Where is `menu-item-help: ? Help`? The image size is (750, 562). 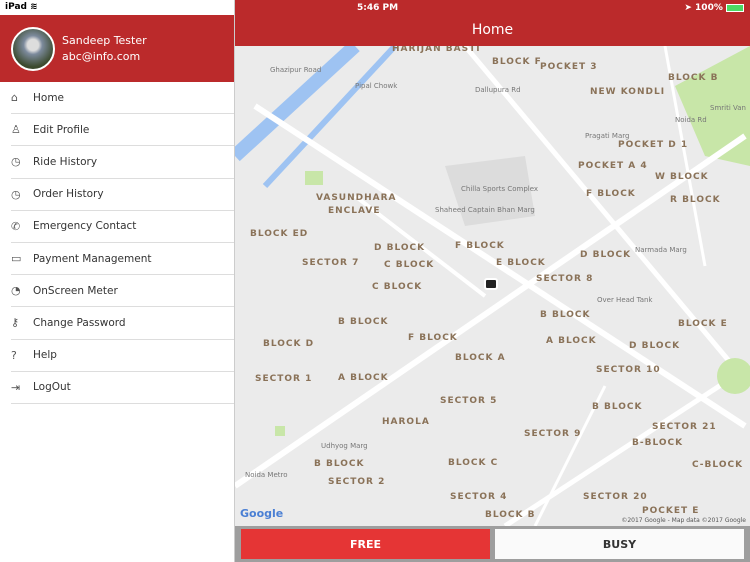
menu-item-help: ? Help is located at coordinates (122, 356).